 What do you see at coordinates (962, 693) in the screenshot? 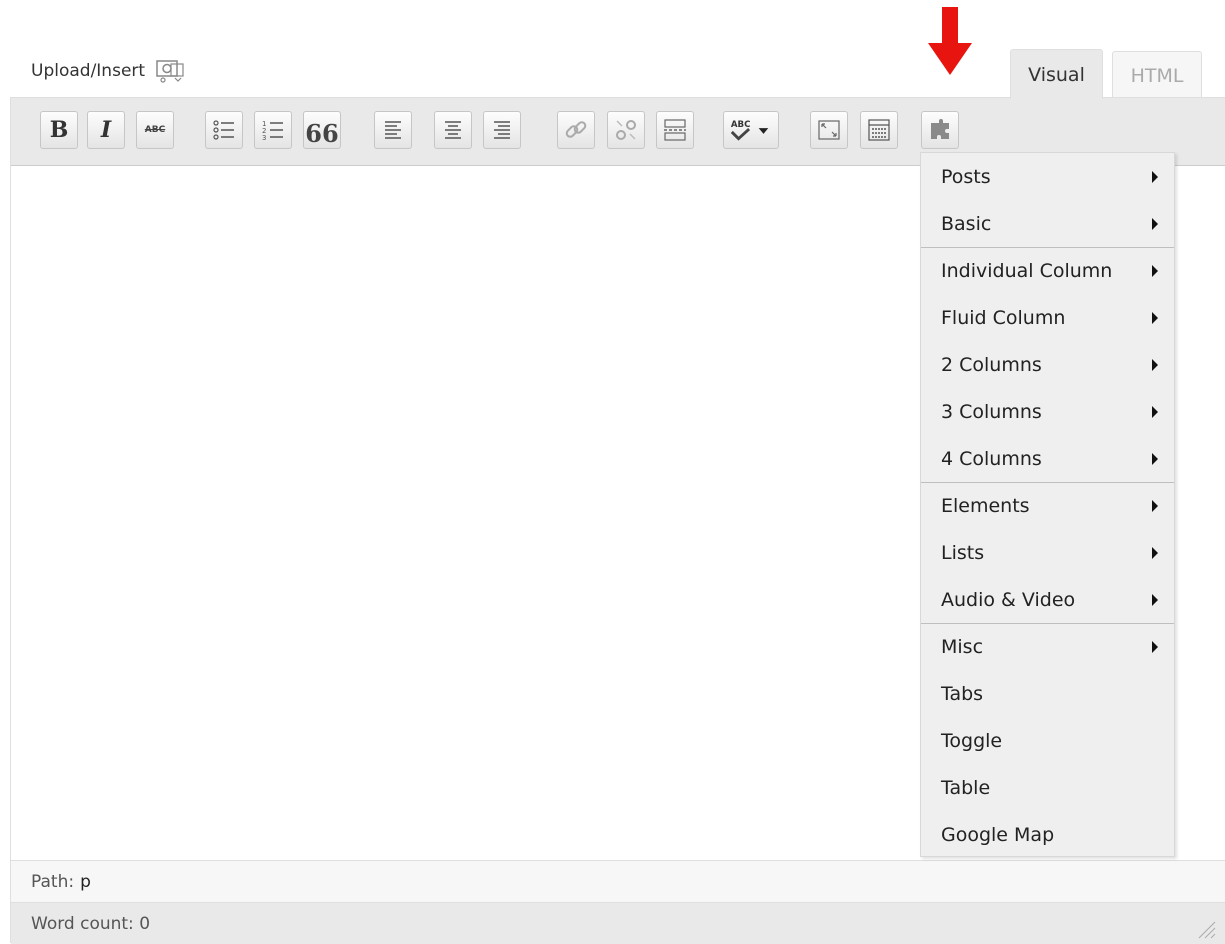
I see `menu-item-label: Tabs` at bounding box center [962, 693].